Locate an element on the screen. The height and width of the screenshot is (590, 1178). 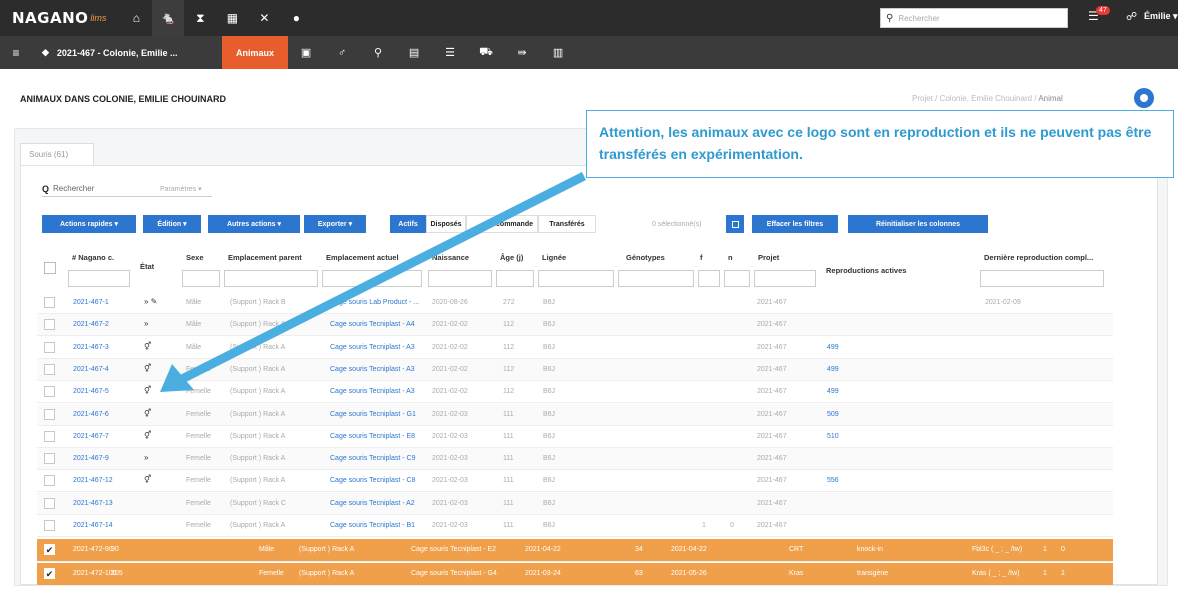
annotation-arrow is located at coordinates (373, 281).